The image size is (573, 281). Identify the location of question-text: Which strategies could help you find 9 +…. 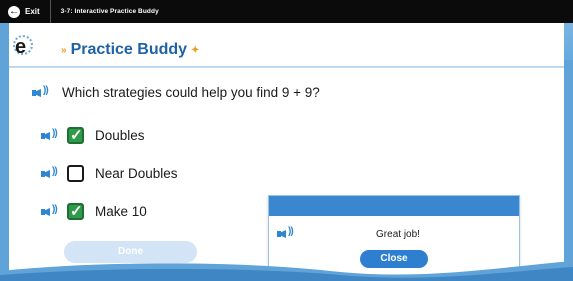
(191, 92).